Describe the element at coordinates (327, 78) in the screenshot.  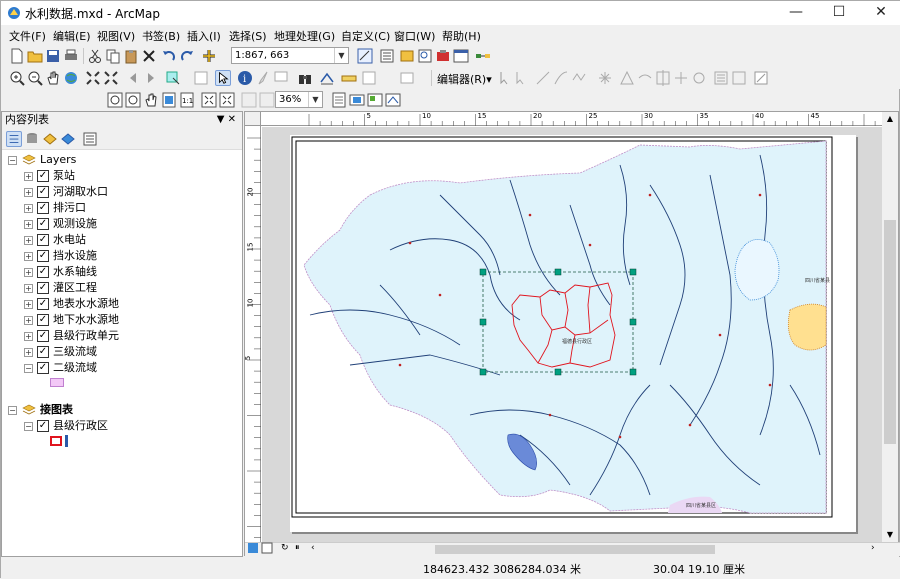
I see `go-to-xy-icon` at that location.